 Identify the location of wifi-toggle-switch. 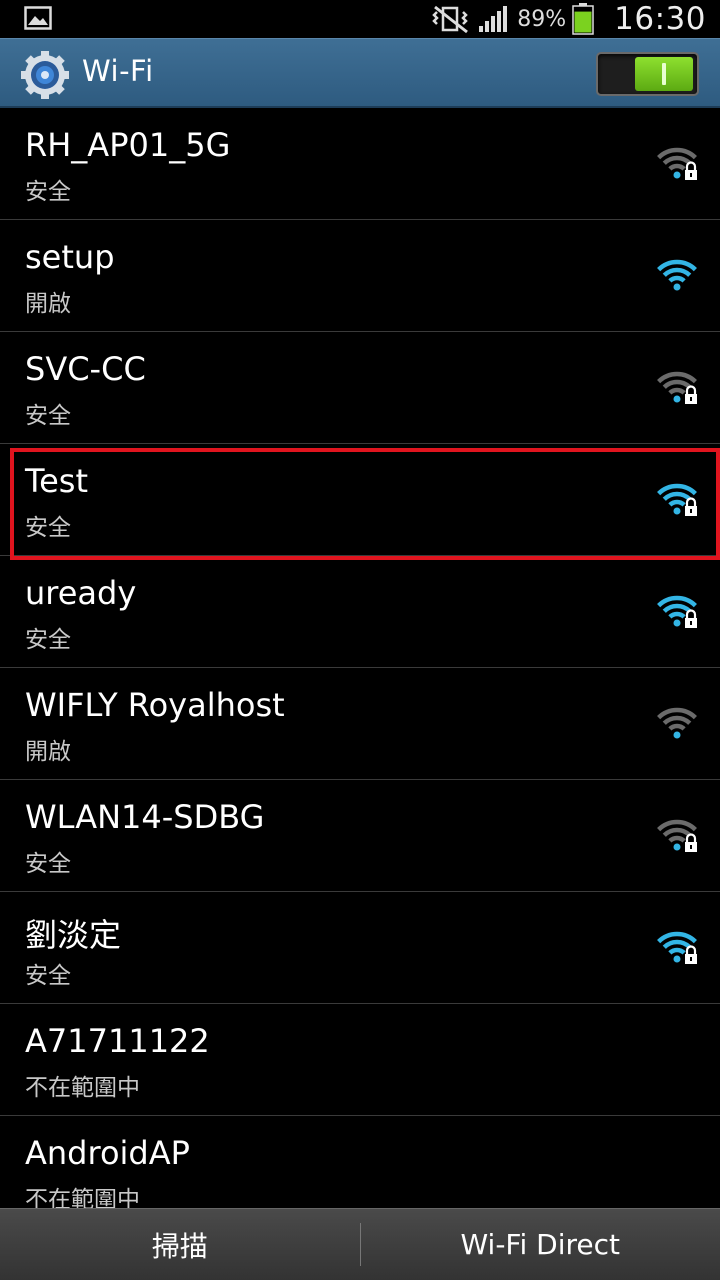
(647, 74).